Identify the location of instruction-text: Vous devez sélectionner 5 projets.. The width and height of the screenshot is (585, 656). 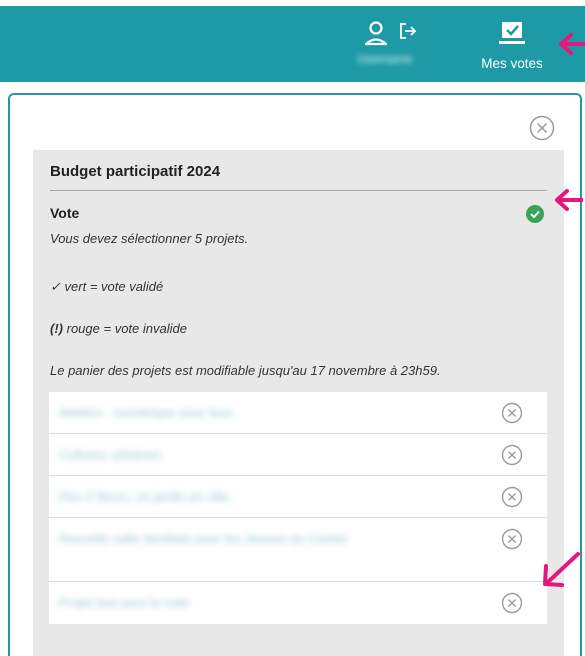
(149, 238).